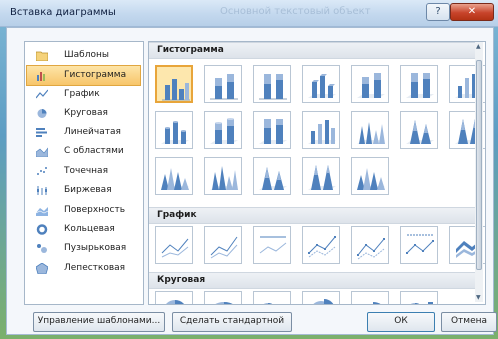  I want to click on sidebar-item-doughnut: Кольцевая, so click(83, 229).